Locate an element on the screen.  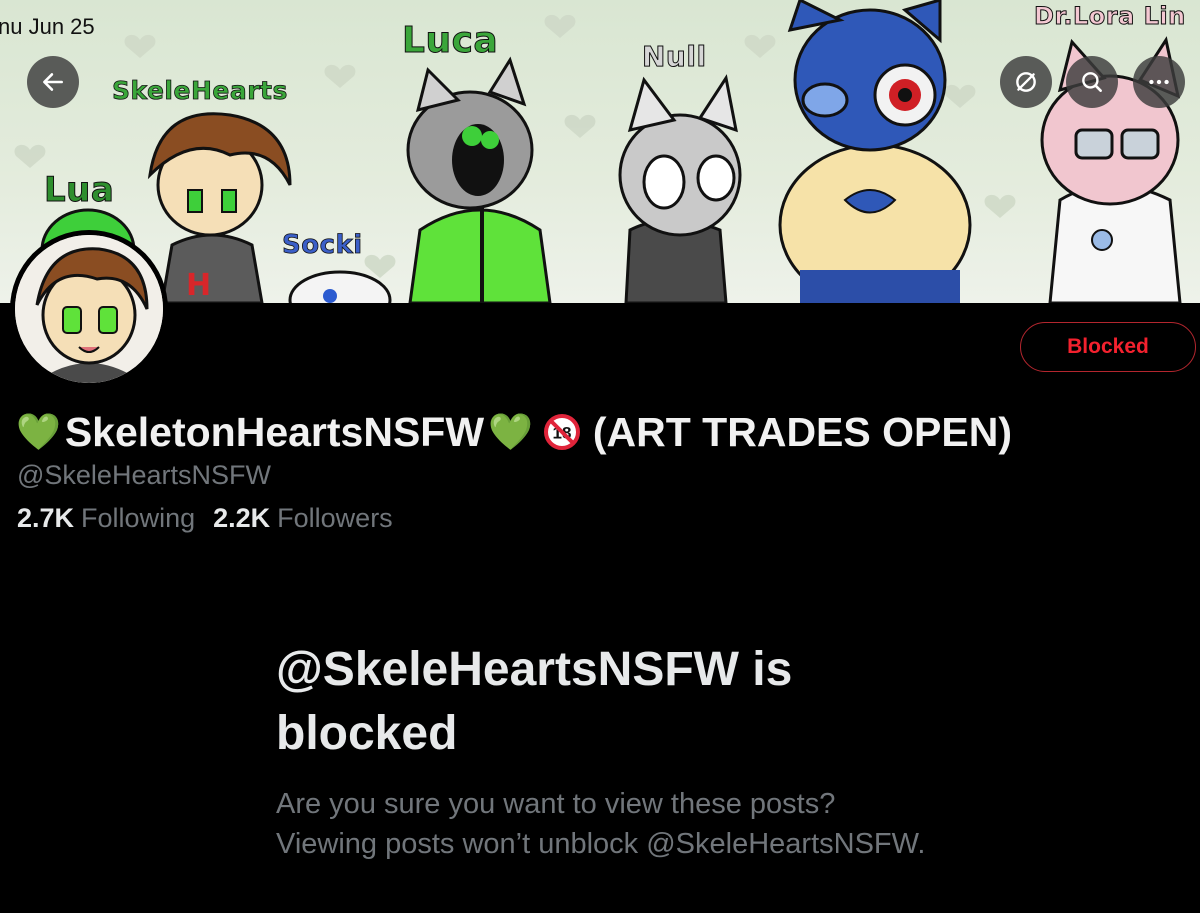
avatar-image is located at coordinates (89, 309).